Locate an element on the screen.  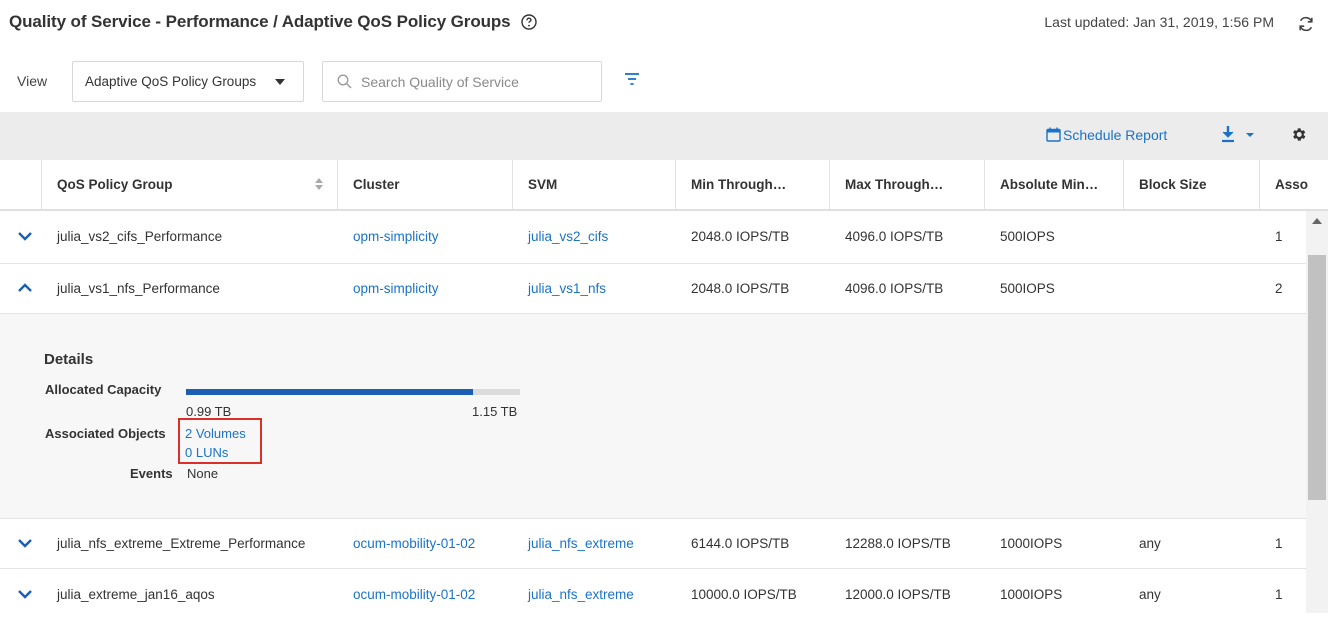
scrollbar-thumb is located at coordinates (1317, 377).